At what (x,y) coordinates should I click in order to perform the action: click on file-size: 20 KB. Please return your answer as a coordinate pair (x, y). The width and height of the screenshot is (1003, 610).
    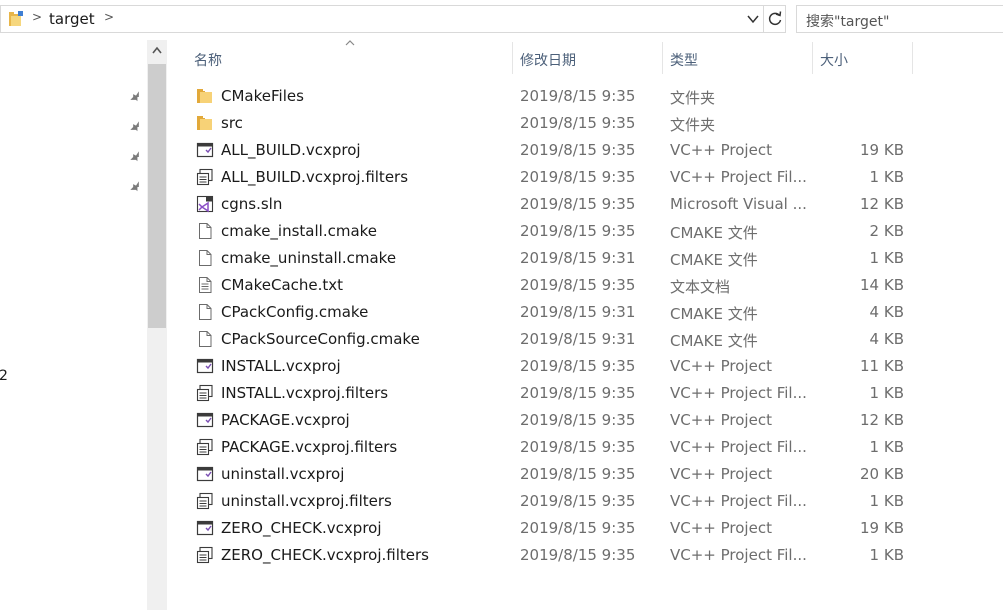
    Looking at the image, I should click on (882, 474).